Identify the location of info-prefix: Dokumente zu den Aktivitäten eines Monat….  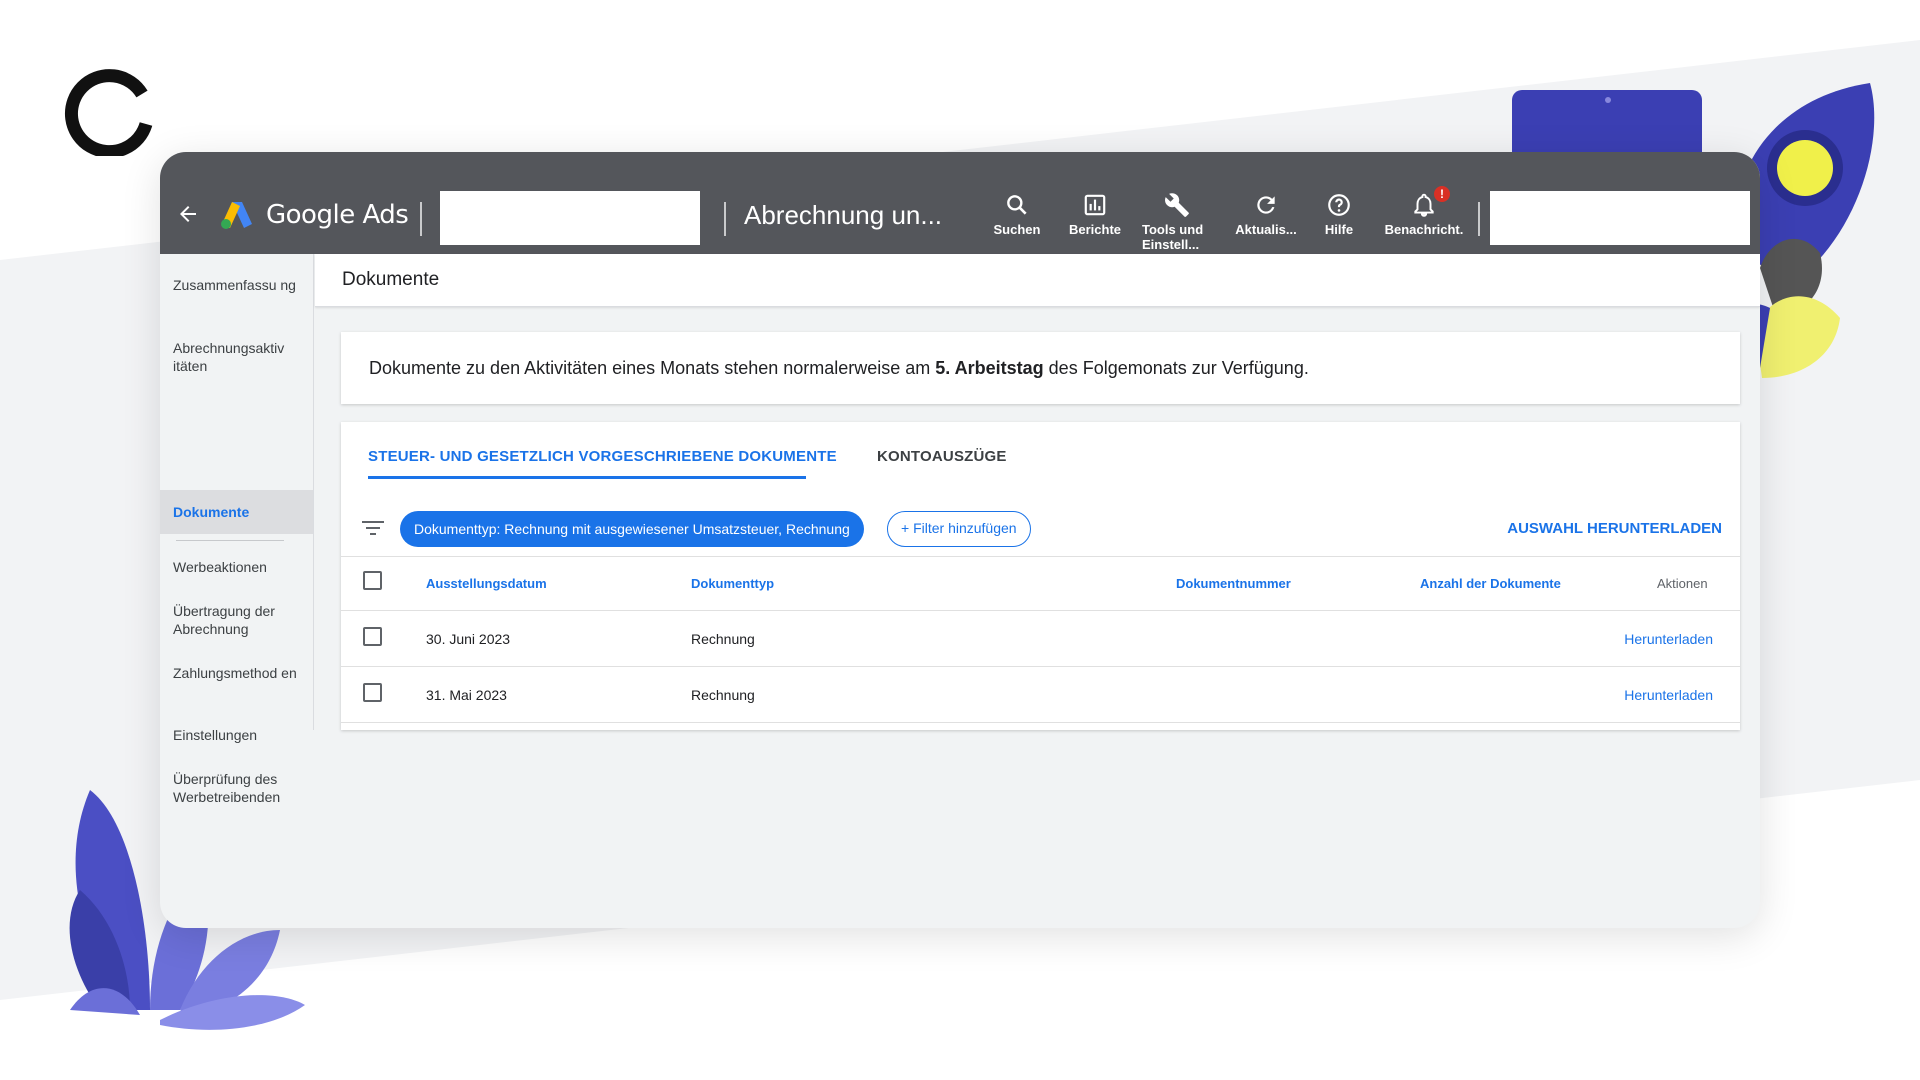
(652, 368).